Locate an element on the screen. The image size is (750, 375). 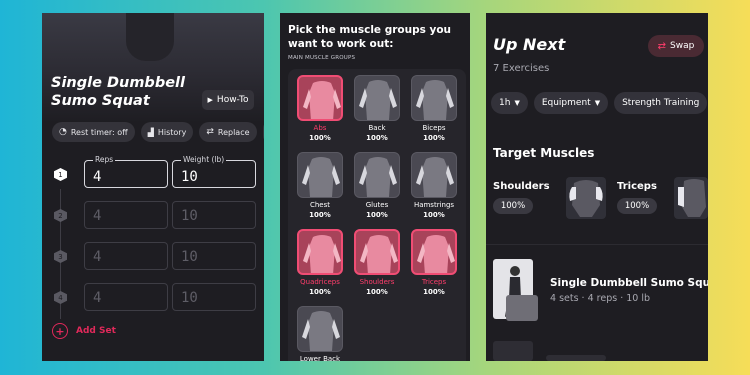
more-chip is located at coordinates (263, 132).